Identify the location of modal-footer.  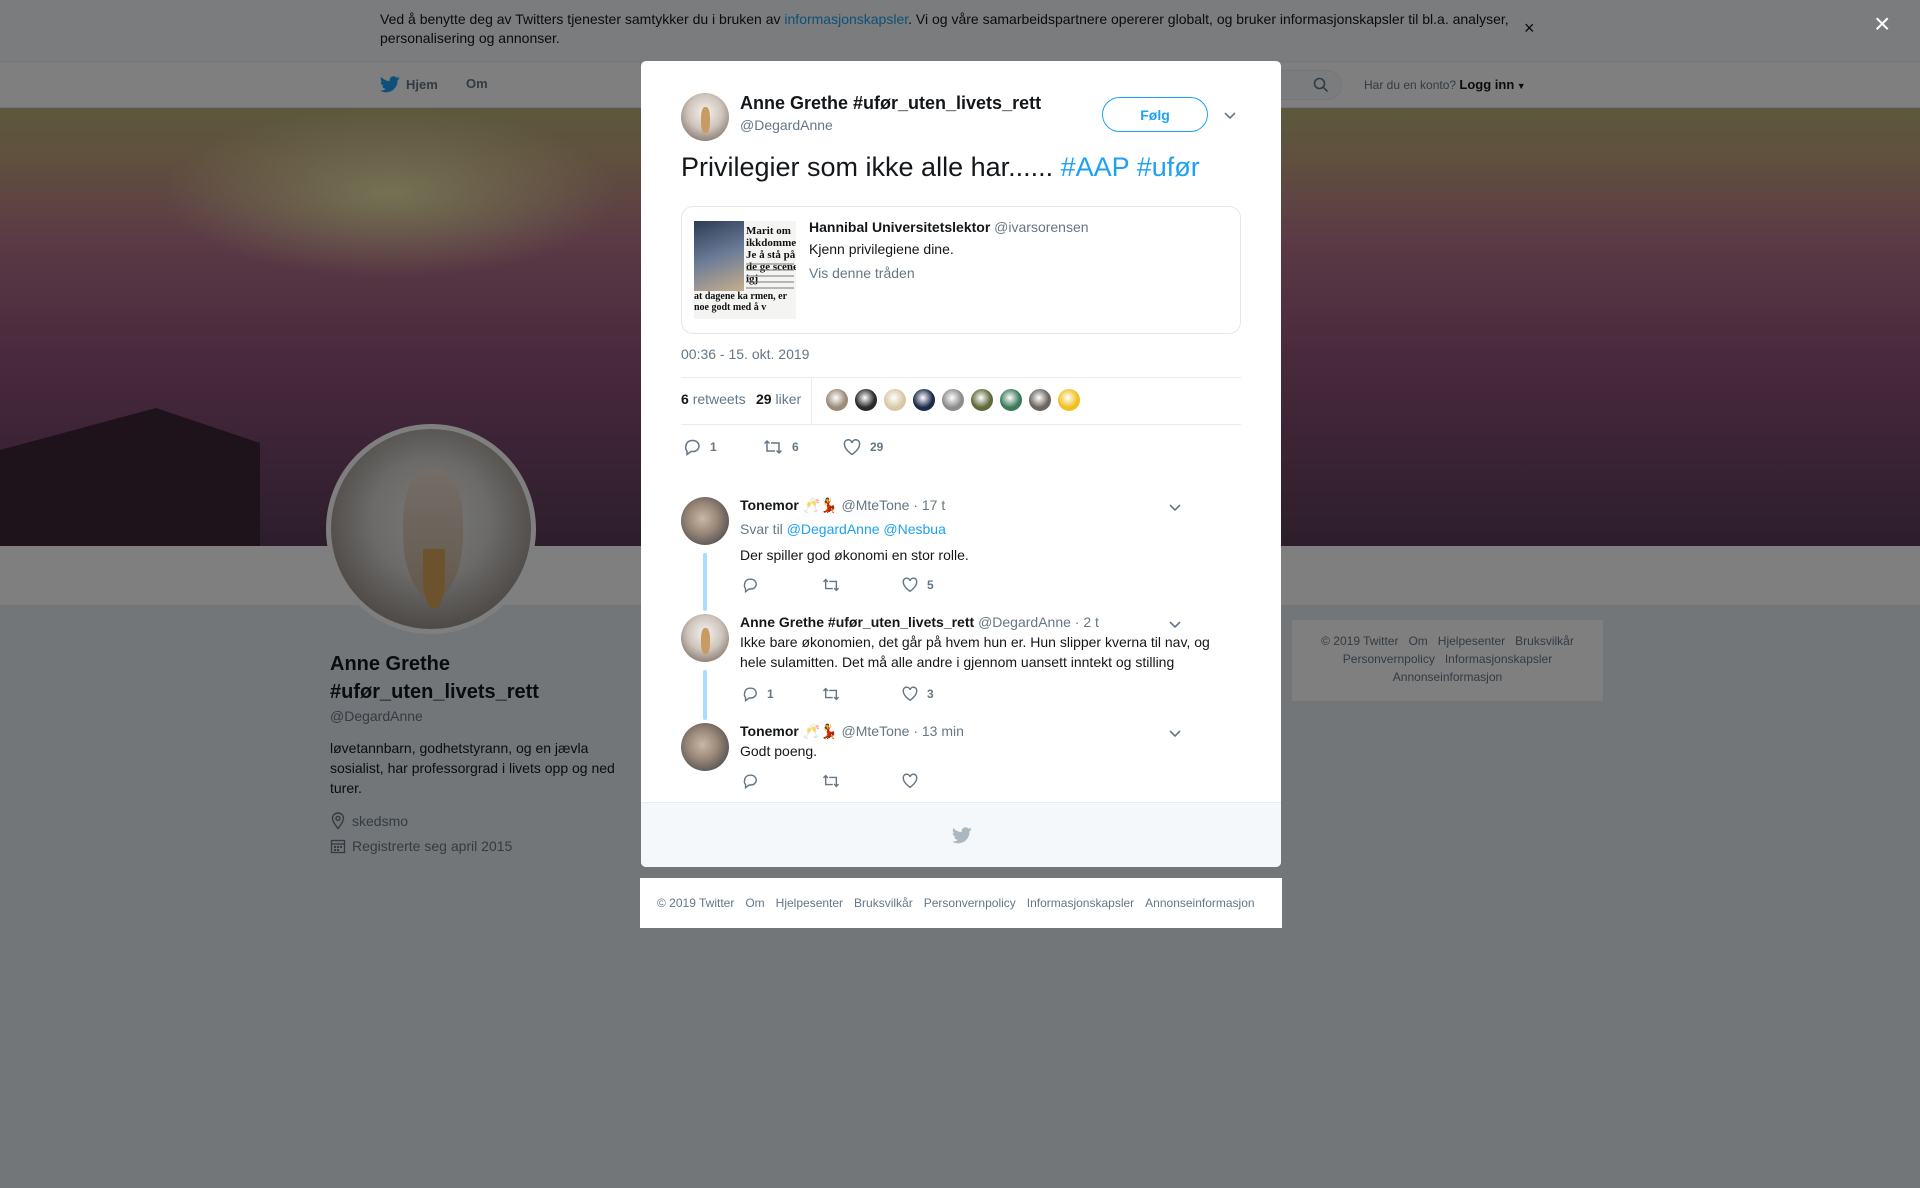
(961, 834).